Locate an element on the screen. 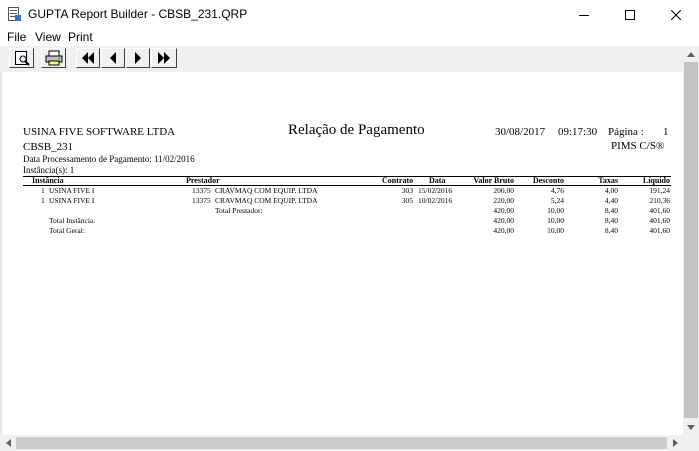  chevron-left-icon is located at coordinates (8, 443).